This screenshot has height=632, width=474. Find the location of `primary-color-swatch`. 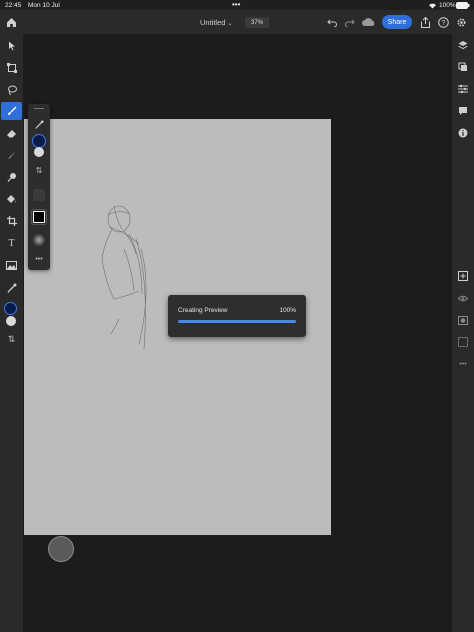

primary-color-swatch is located at coordinates (10, 308).